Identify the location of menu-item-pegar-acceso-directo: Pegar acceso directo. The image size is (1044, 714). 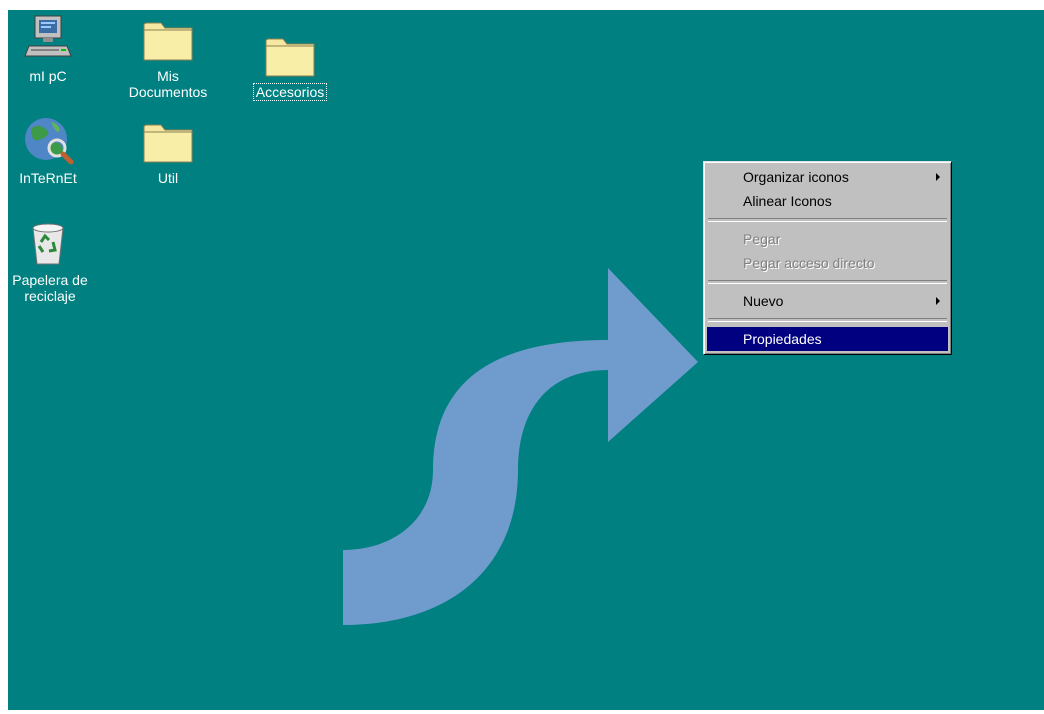
(827, 263).